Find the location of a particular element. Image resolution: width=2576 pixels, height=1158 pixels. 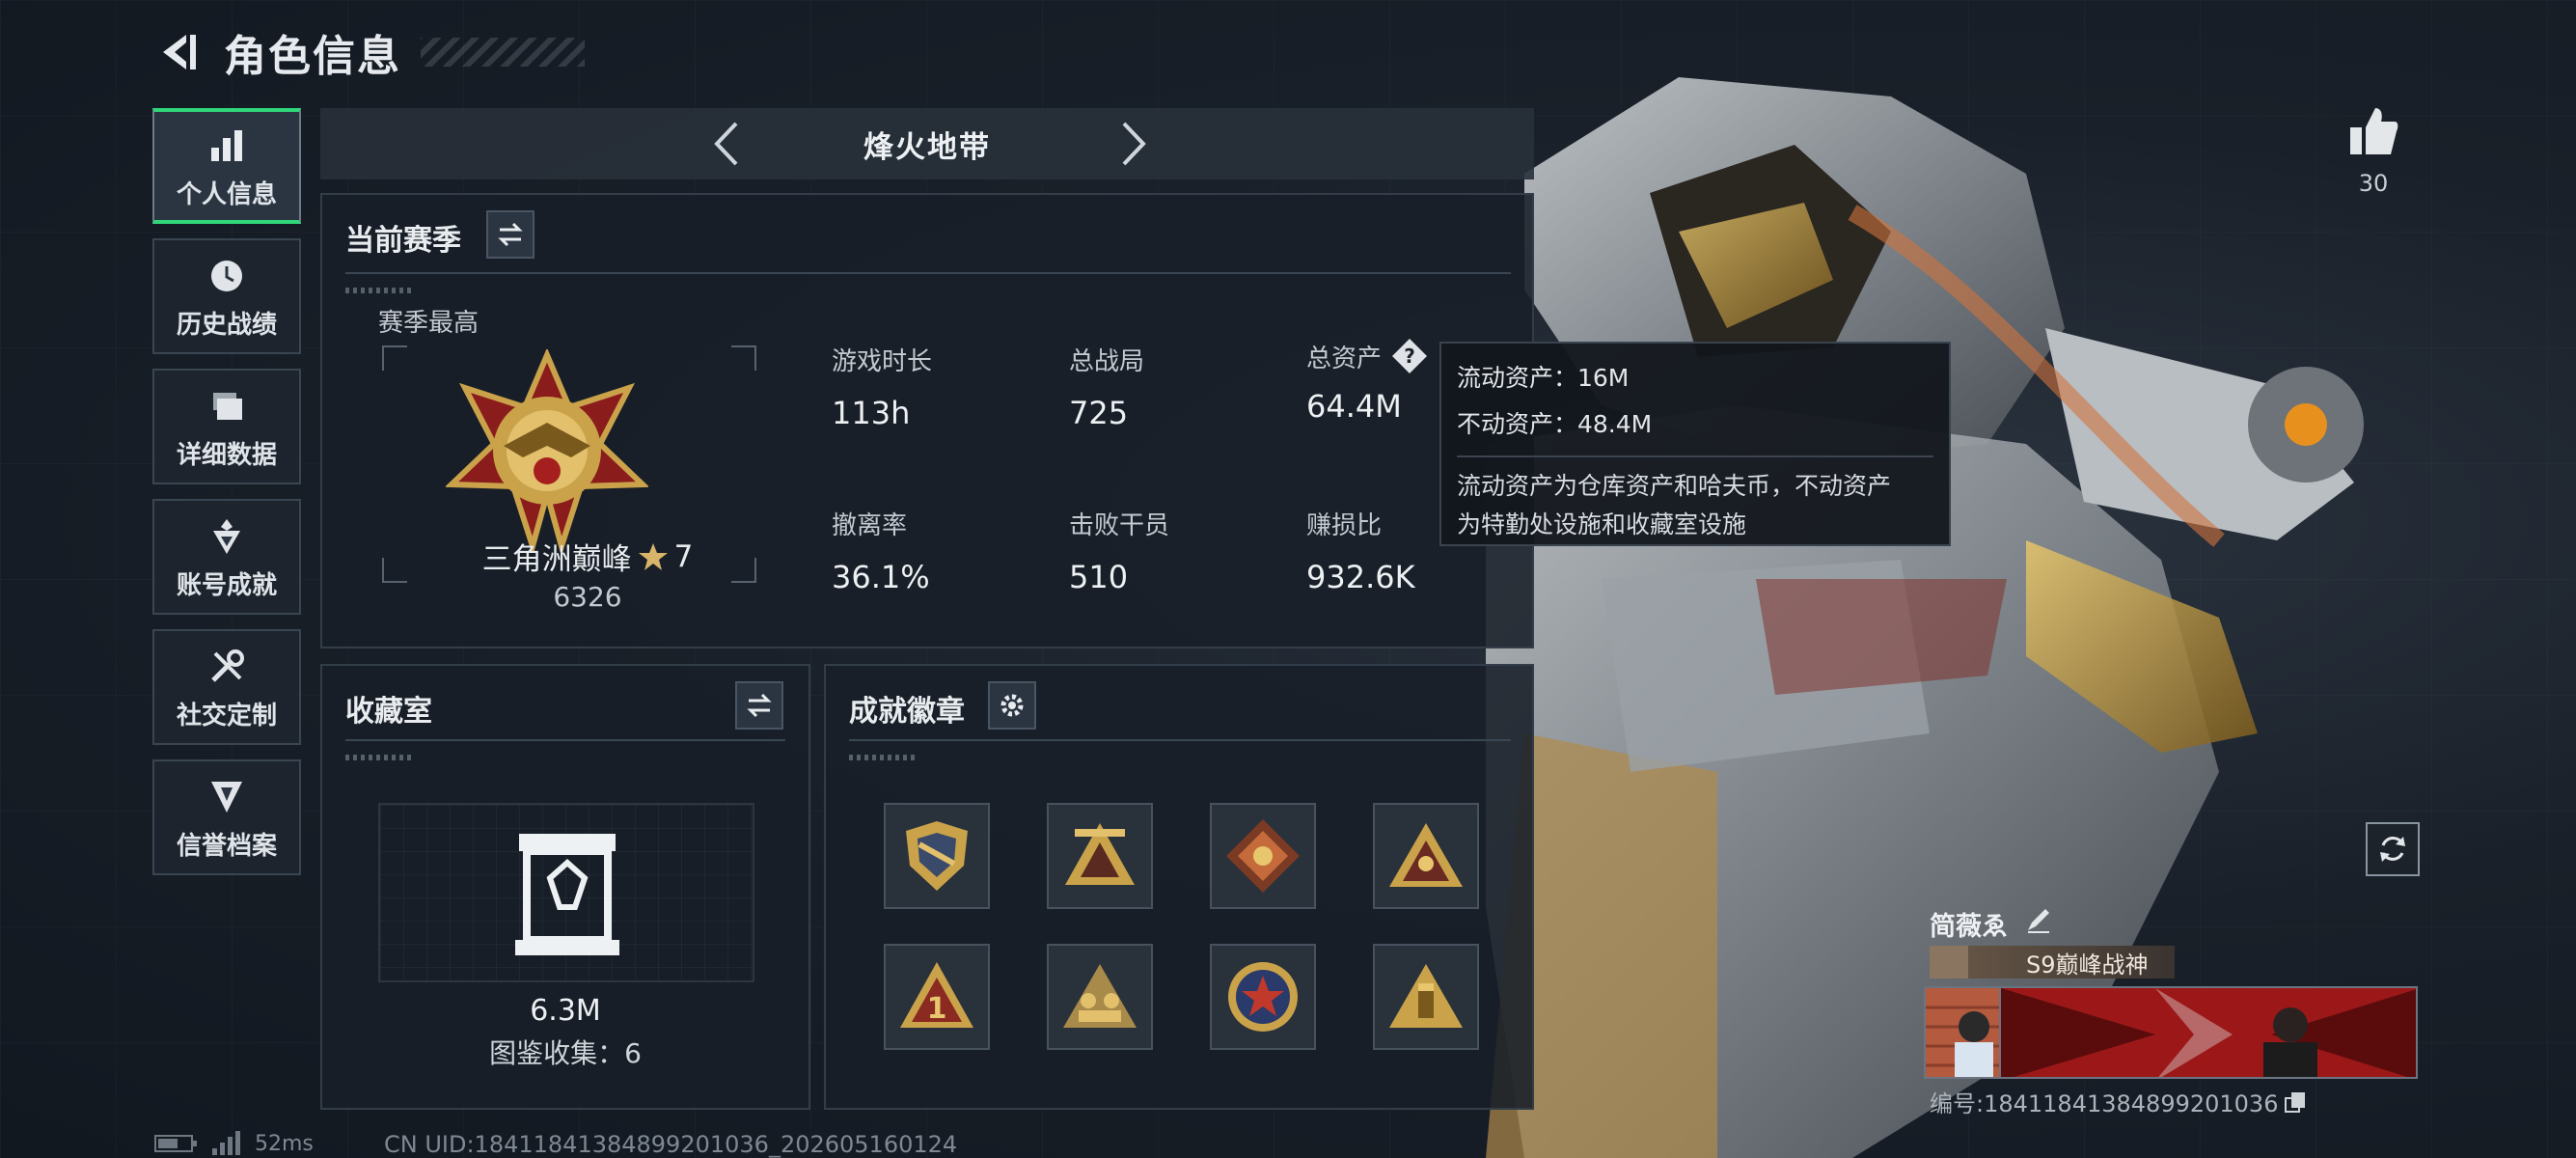

stat-value: 64.4M is located at coordinates (1354, 406).